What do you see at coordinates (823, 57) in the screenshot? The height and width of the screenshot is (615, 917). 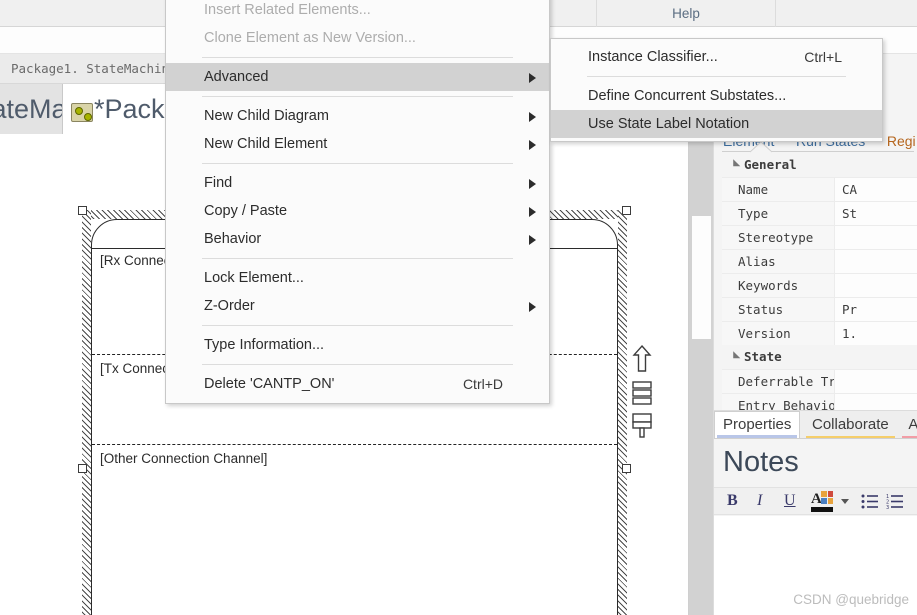 I see `submenu-item-shortcut: Ctrl+L` at bounding box center [823, 57].